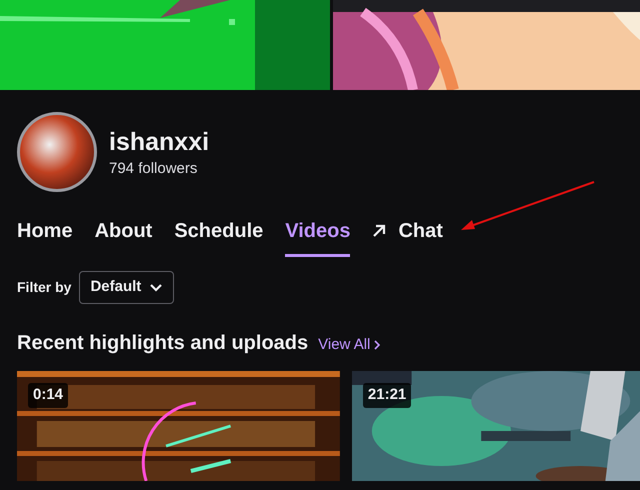 This screenshot has width=640, height=490. What do you see at coordinates (153, 169) in the screenshot?
I see `follower-count: 794 followers` at bounding box center [153, 169].